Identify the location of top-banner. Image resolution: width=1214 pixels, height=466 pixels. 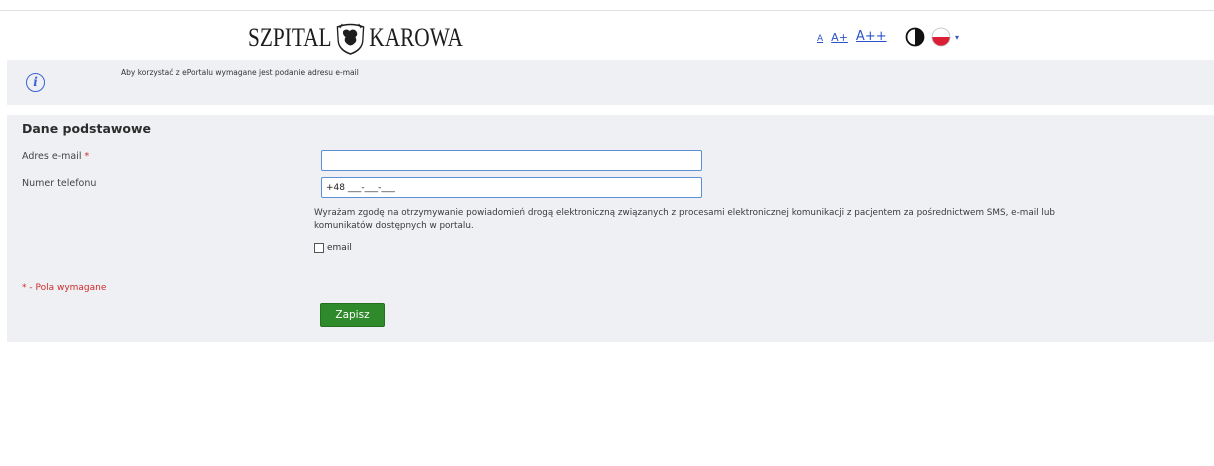
(607, 5).